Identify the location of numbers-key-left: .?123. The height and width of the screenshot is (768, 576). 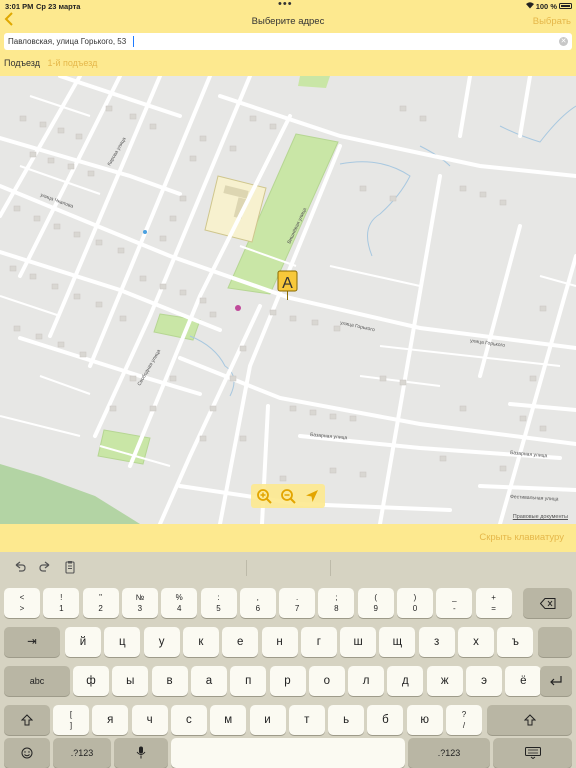
(82, 753).